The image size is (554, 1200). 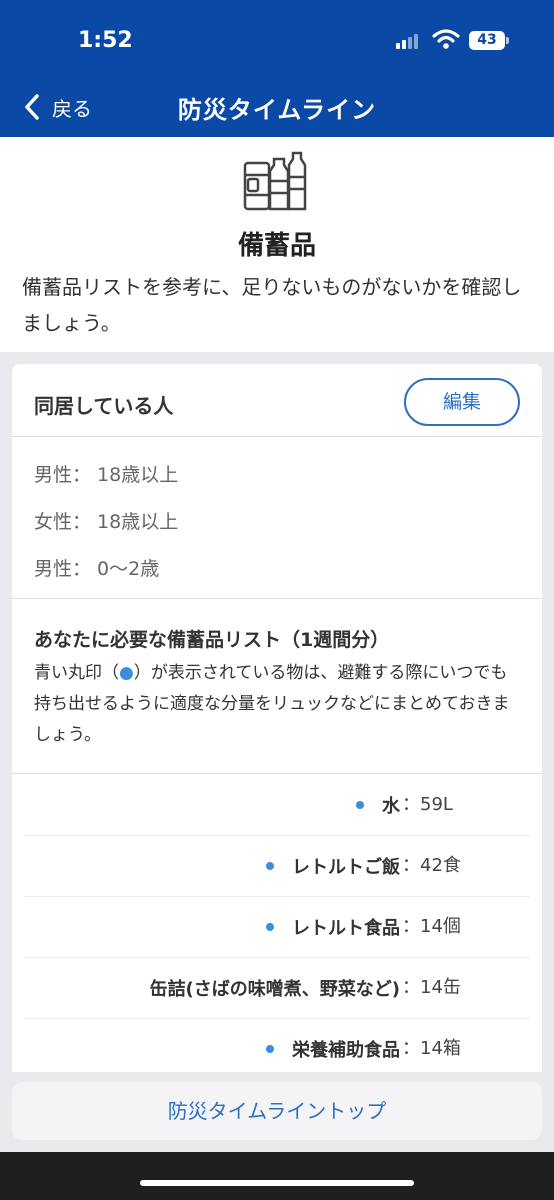 What do you see at coordinates (391, 806) in the screenshot?
I see `item-name: 水` at bounding box center [391, 806].